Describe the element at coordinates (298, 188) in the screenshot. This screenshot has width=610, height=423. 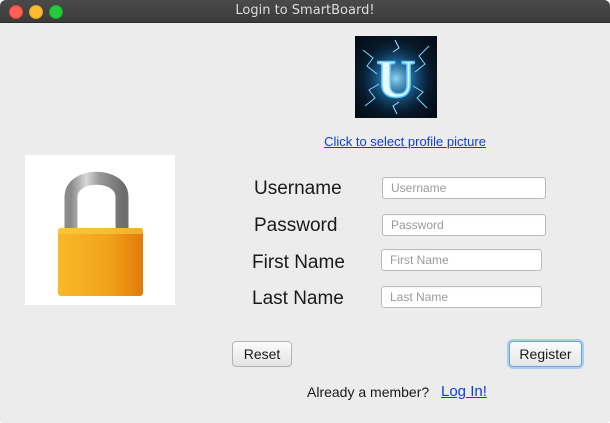
I see `username-label: Username` at that location.